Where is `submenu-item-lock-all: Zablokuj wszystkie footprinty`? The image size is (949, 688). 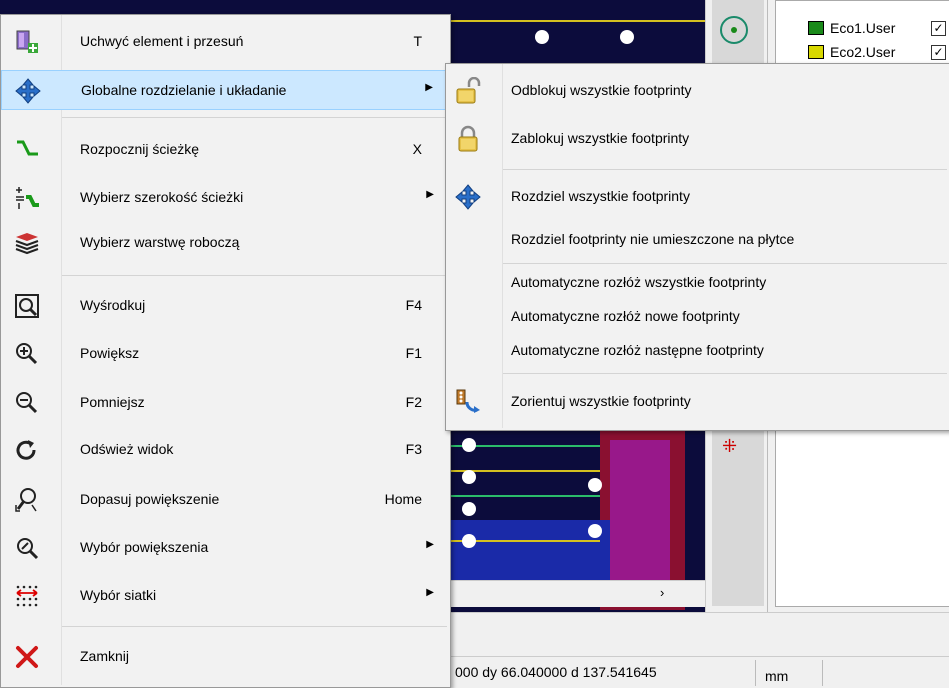
submenu-item-lock-all: Zablokuj wszystkie footprinty is located at coordinates (697, 139).